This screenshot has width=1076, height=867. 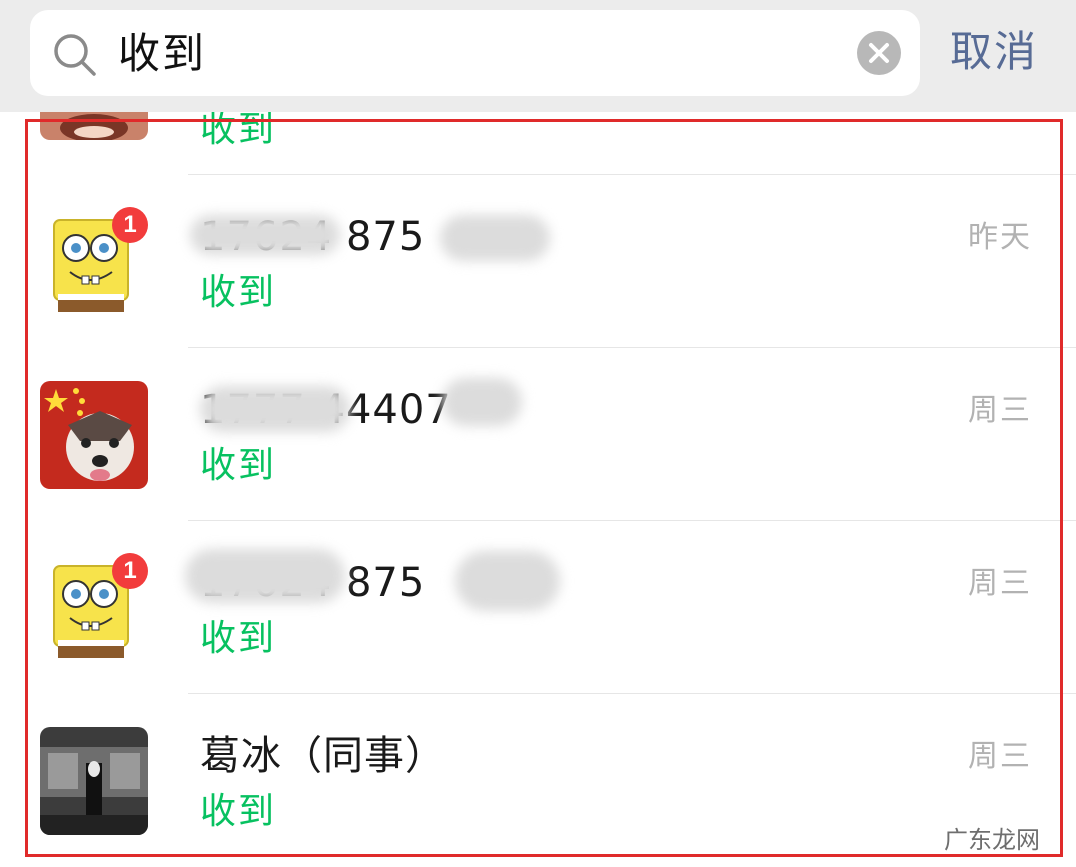 What do you see at coordinates (538, 143) in the screenshot?
I see `list-item: 收到` at bounding box center [538, 143].